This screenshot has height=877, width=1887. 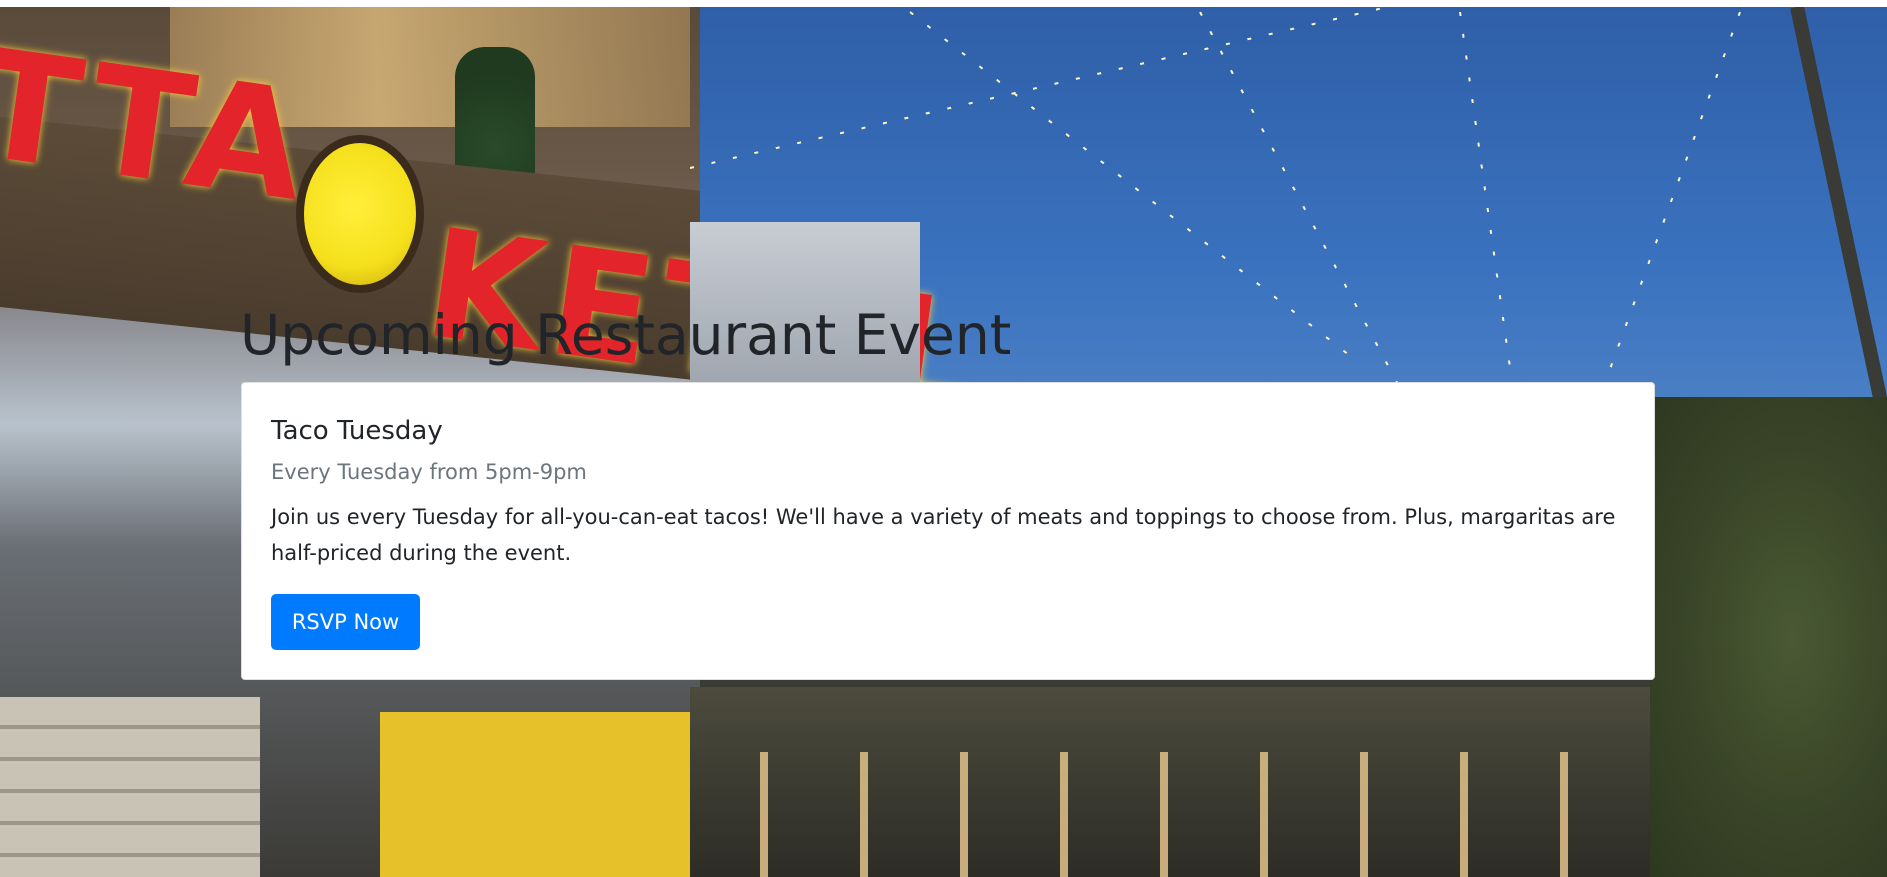 I want to click on rsvp-button: RSVP Now, so click(x=345, y=622).